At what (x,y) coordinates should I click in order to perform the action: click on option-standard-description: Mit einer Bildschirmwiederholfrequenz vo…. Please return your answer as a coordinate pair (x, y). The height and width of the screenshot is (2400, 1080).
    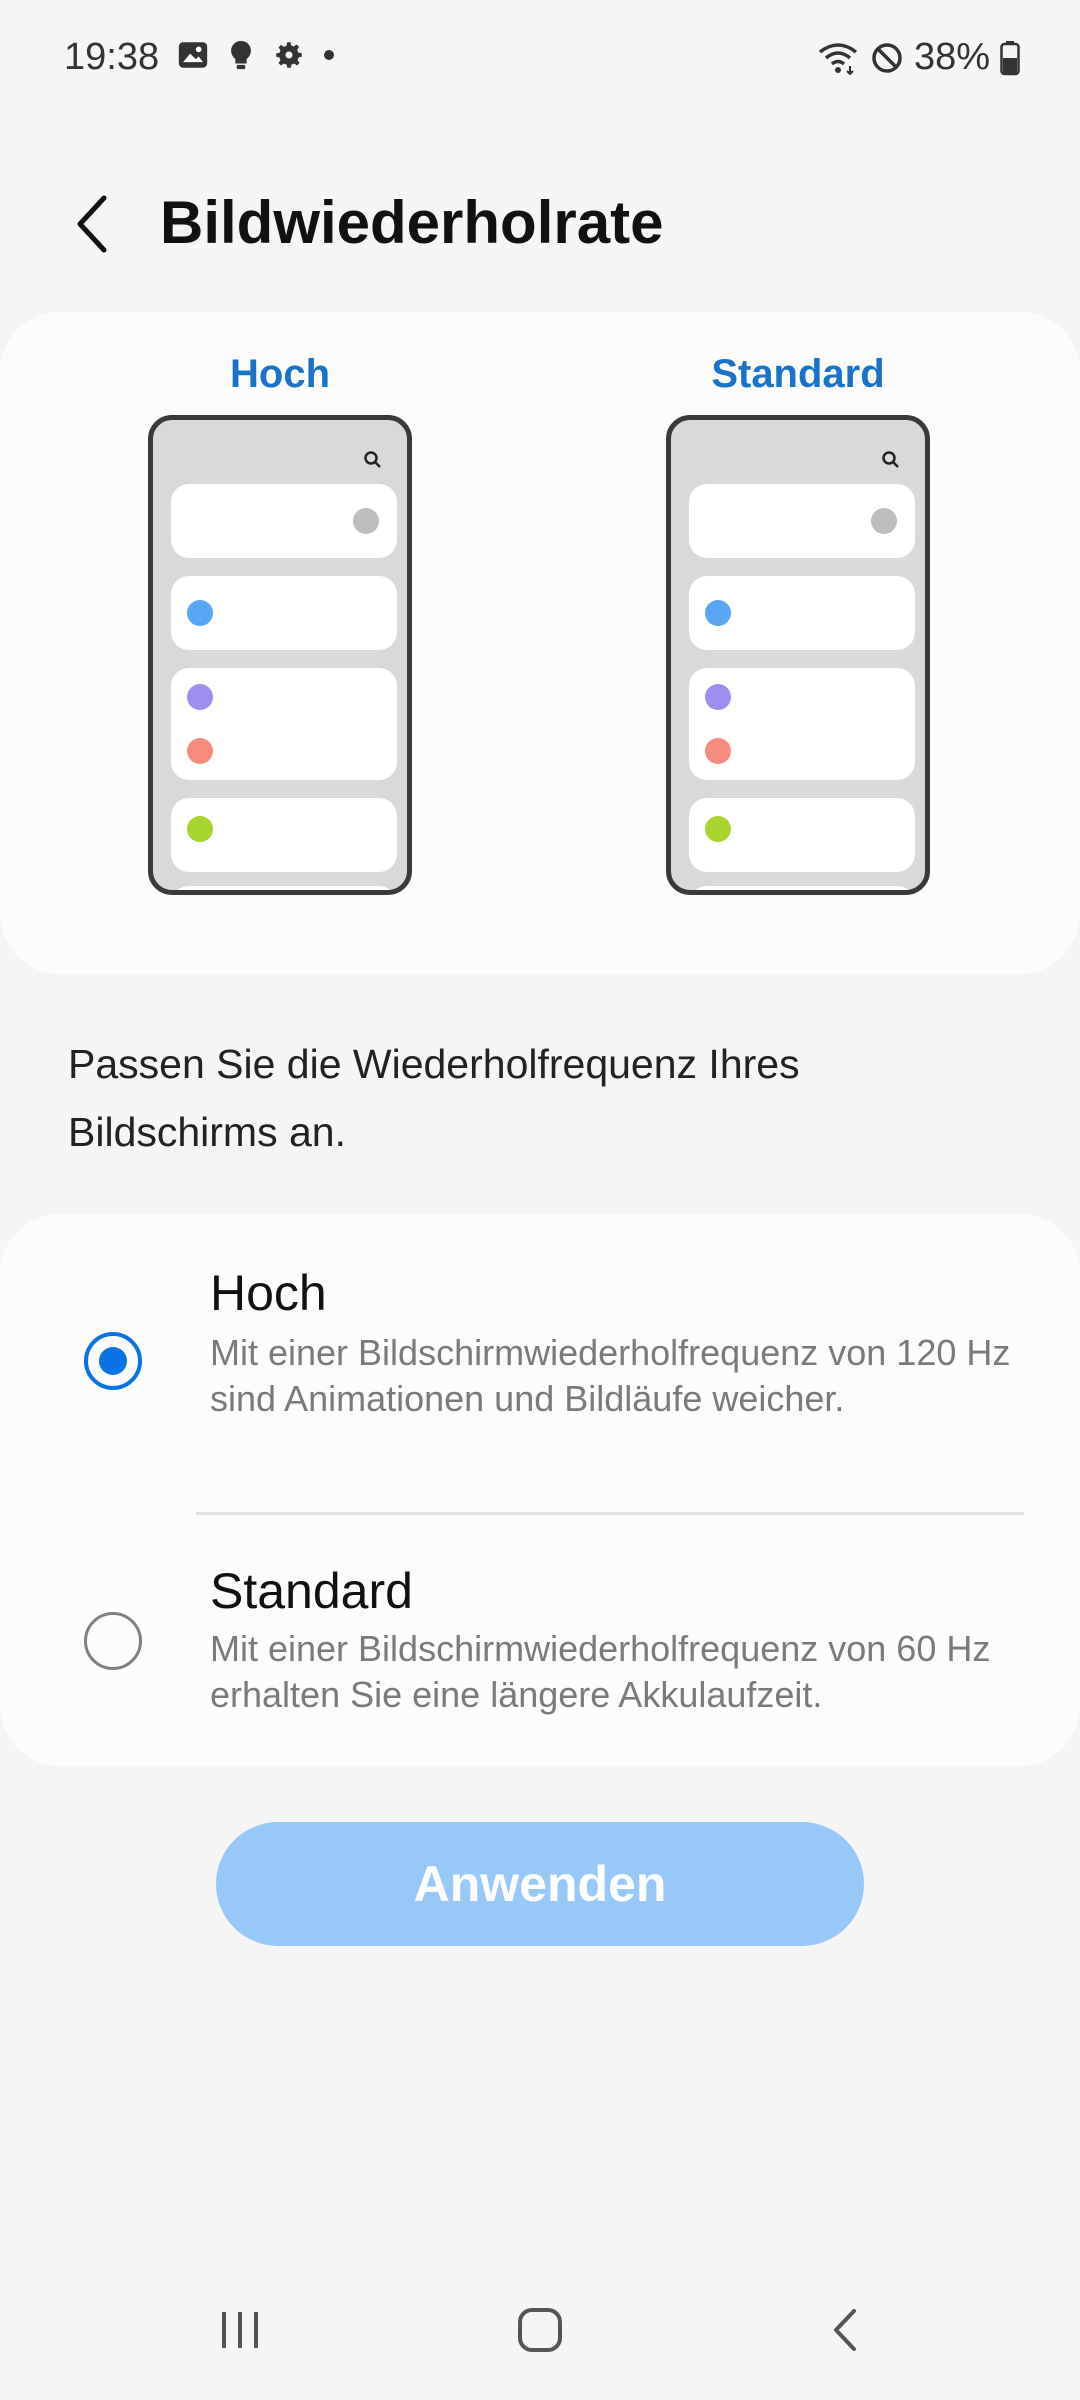
    Looking at the image, I should click on (600, 1671).